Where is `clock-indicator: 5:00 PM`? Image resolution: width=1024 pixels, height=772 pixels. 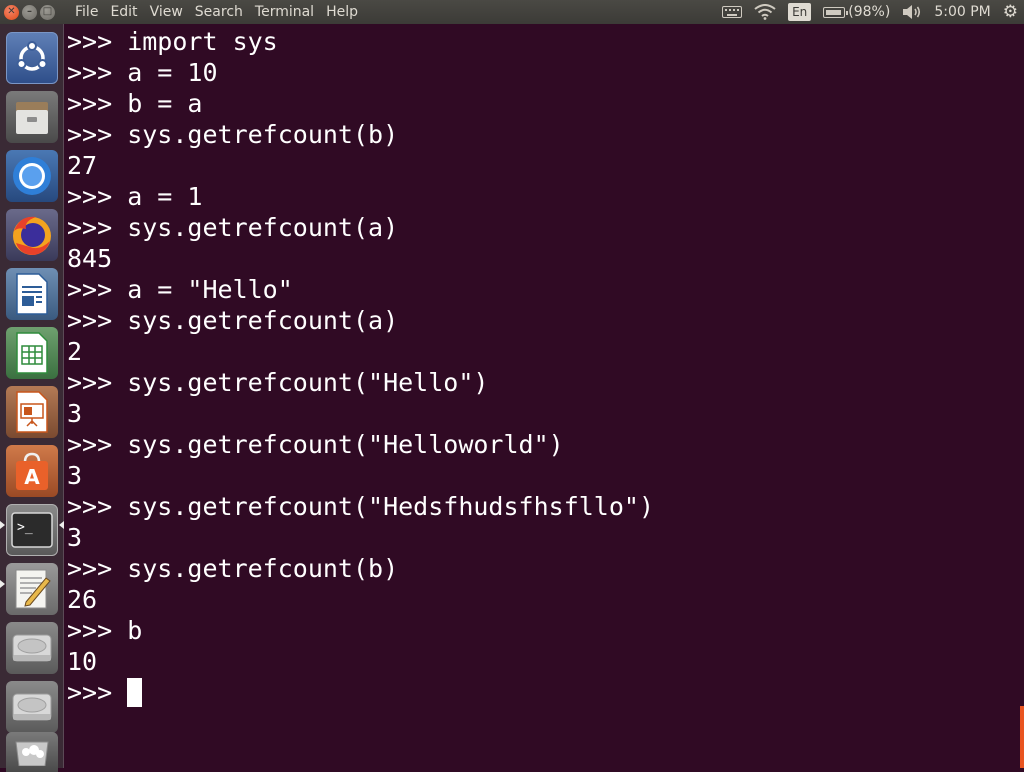
clock-indicator: 5:00 PM is located at coordinates (962, 12).